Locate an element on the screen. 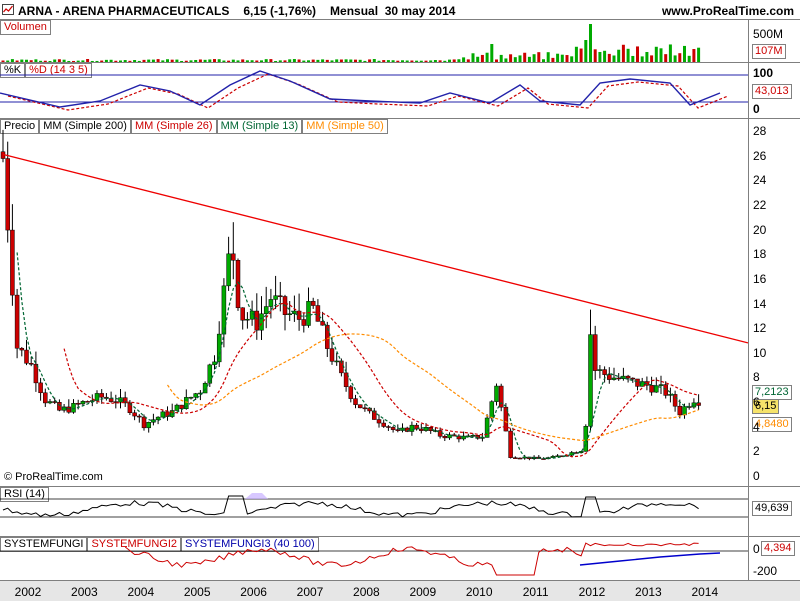  rsi-scale: 49,639 is located at coordinates (774, 511).